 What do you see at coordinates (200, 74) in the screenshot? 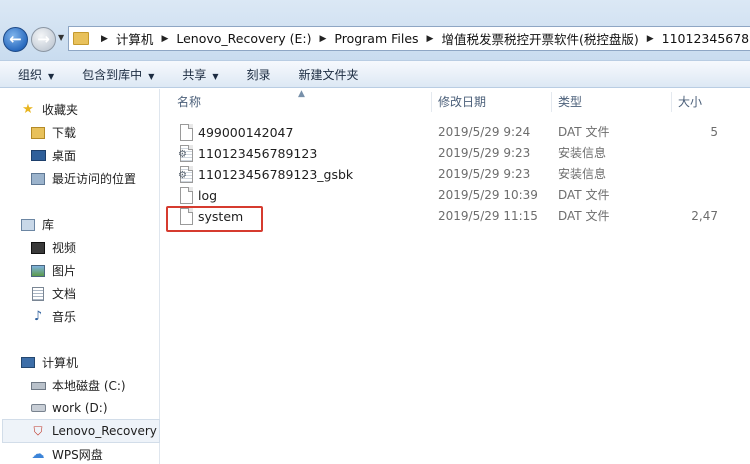
I see `share-button: 共享 ▼` at bounding box center [200, 74].